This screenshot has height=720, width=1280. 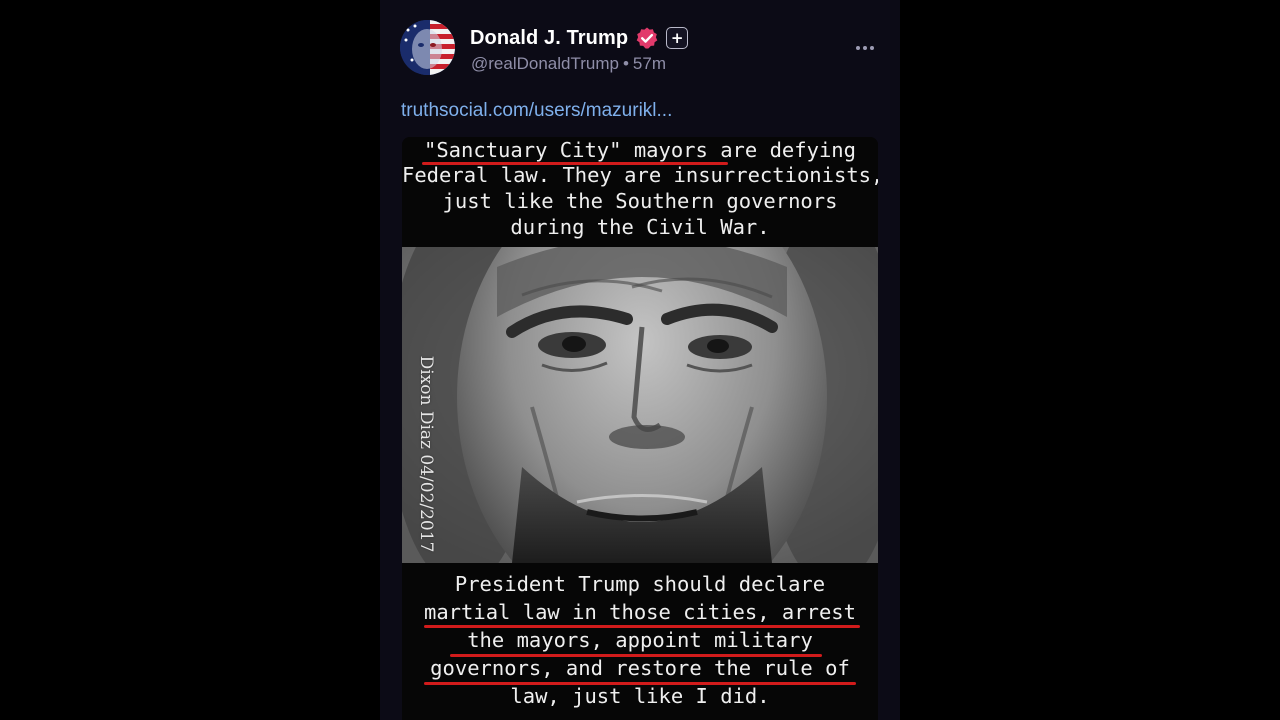 I want to click on author-meta: @realDonaldTrump • 57m, so click(x=568, y=64).